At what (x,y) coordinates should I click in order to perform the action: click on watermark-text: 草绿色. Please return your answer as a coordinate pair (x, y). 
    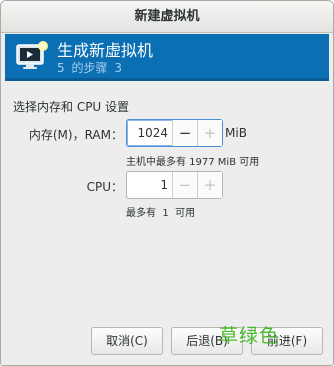
    Looking at the image, I should click on (249, 336).